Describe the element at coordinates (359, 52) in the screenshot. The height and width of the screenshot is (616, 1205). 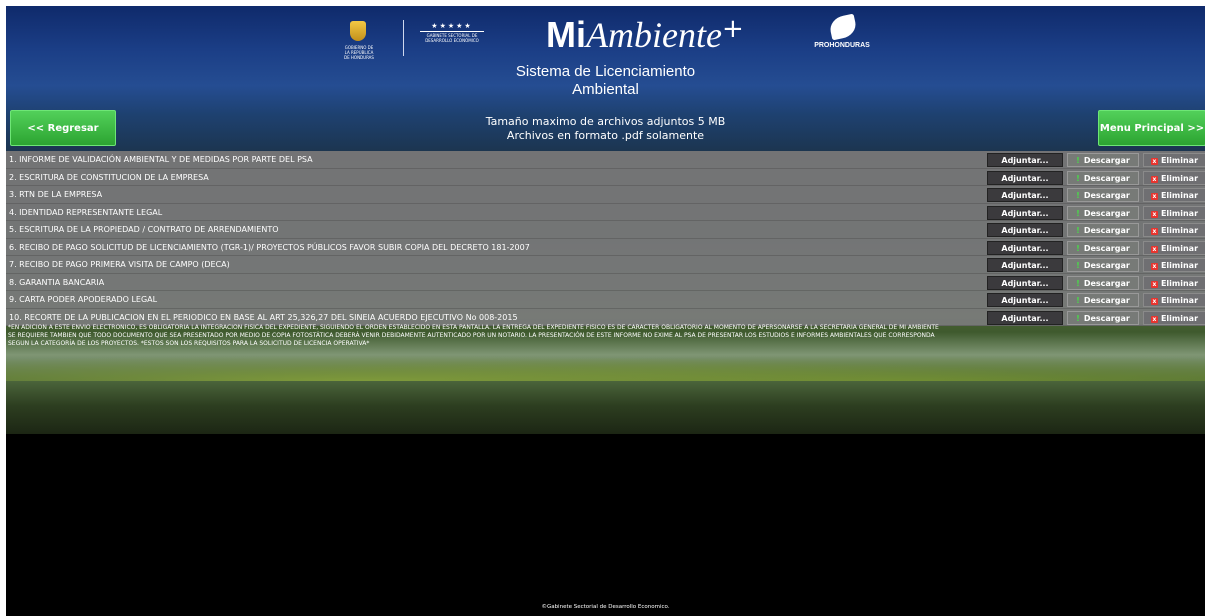
I see `crest-caption: GOBIERNO DE LA REPÚBLICA DE HONDURAS` at that location.